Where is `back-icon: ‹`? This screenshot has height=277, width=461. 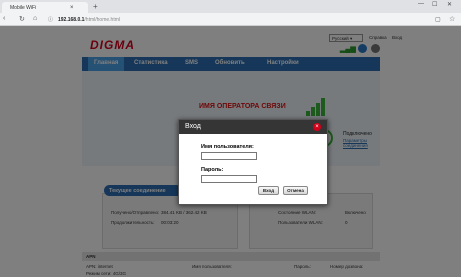
back-icon: ‹ is located at coordinates (4, 18).